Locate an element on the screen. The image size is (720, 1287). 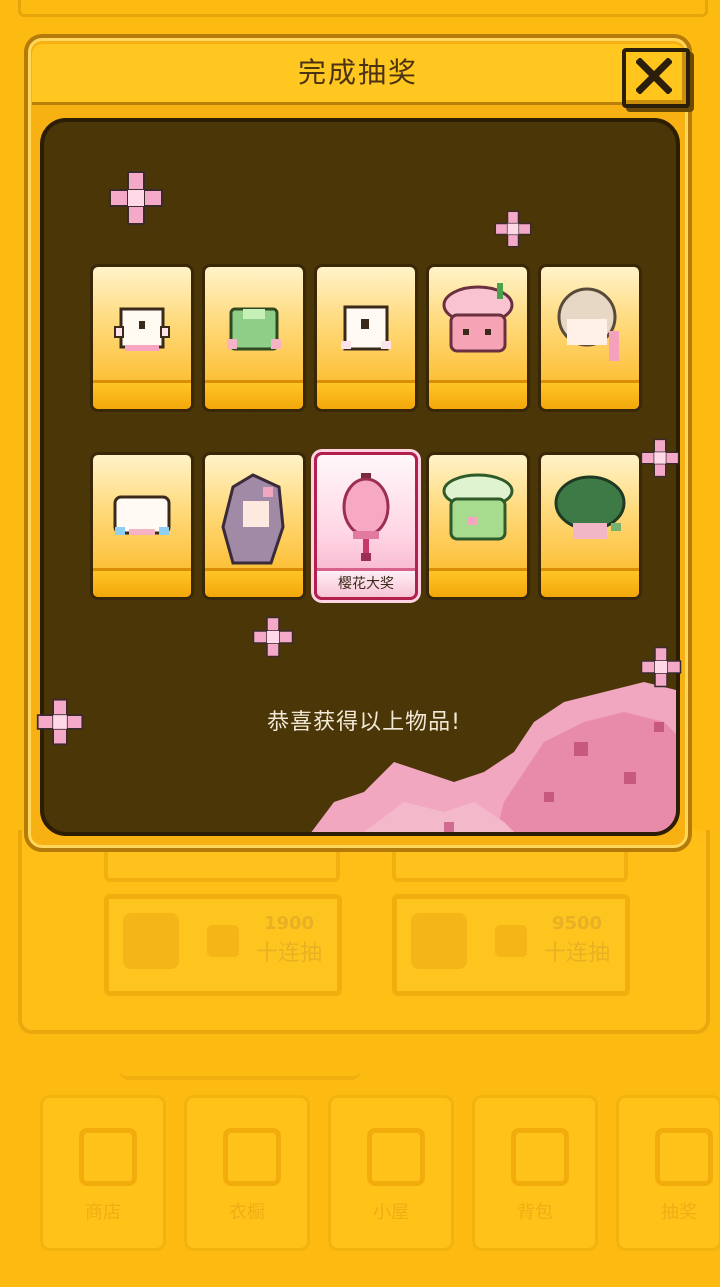
dialog-header: 完成抽奖 is located at coordinates (361, 76).